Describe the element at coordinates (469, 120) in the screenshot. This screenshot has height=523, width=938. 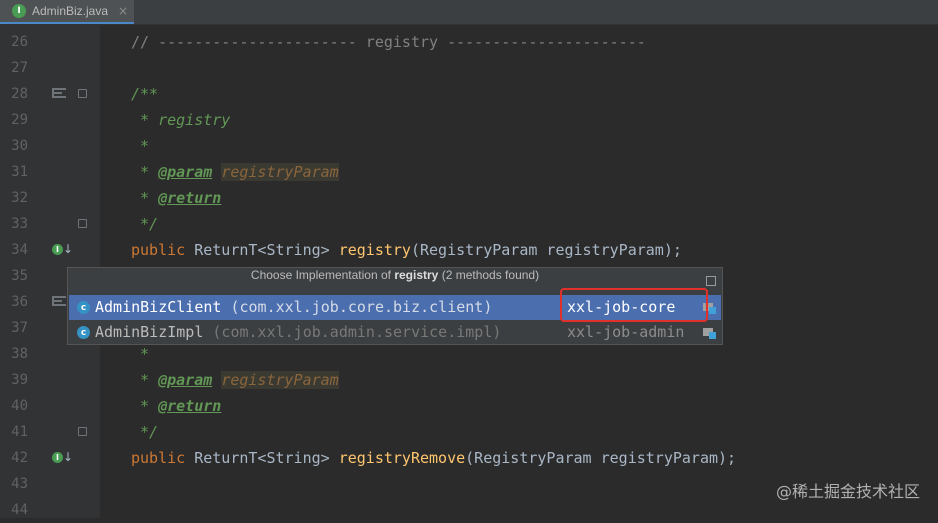
I see `code-line: 29 * registry` at that location.